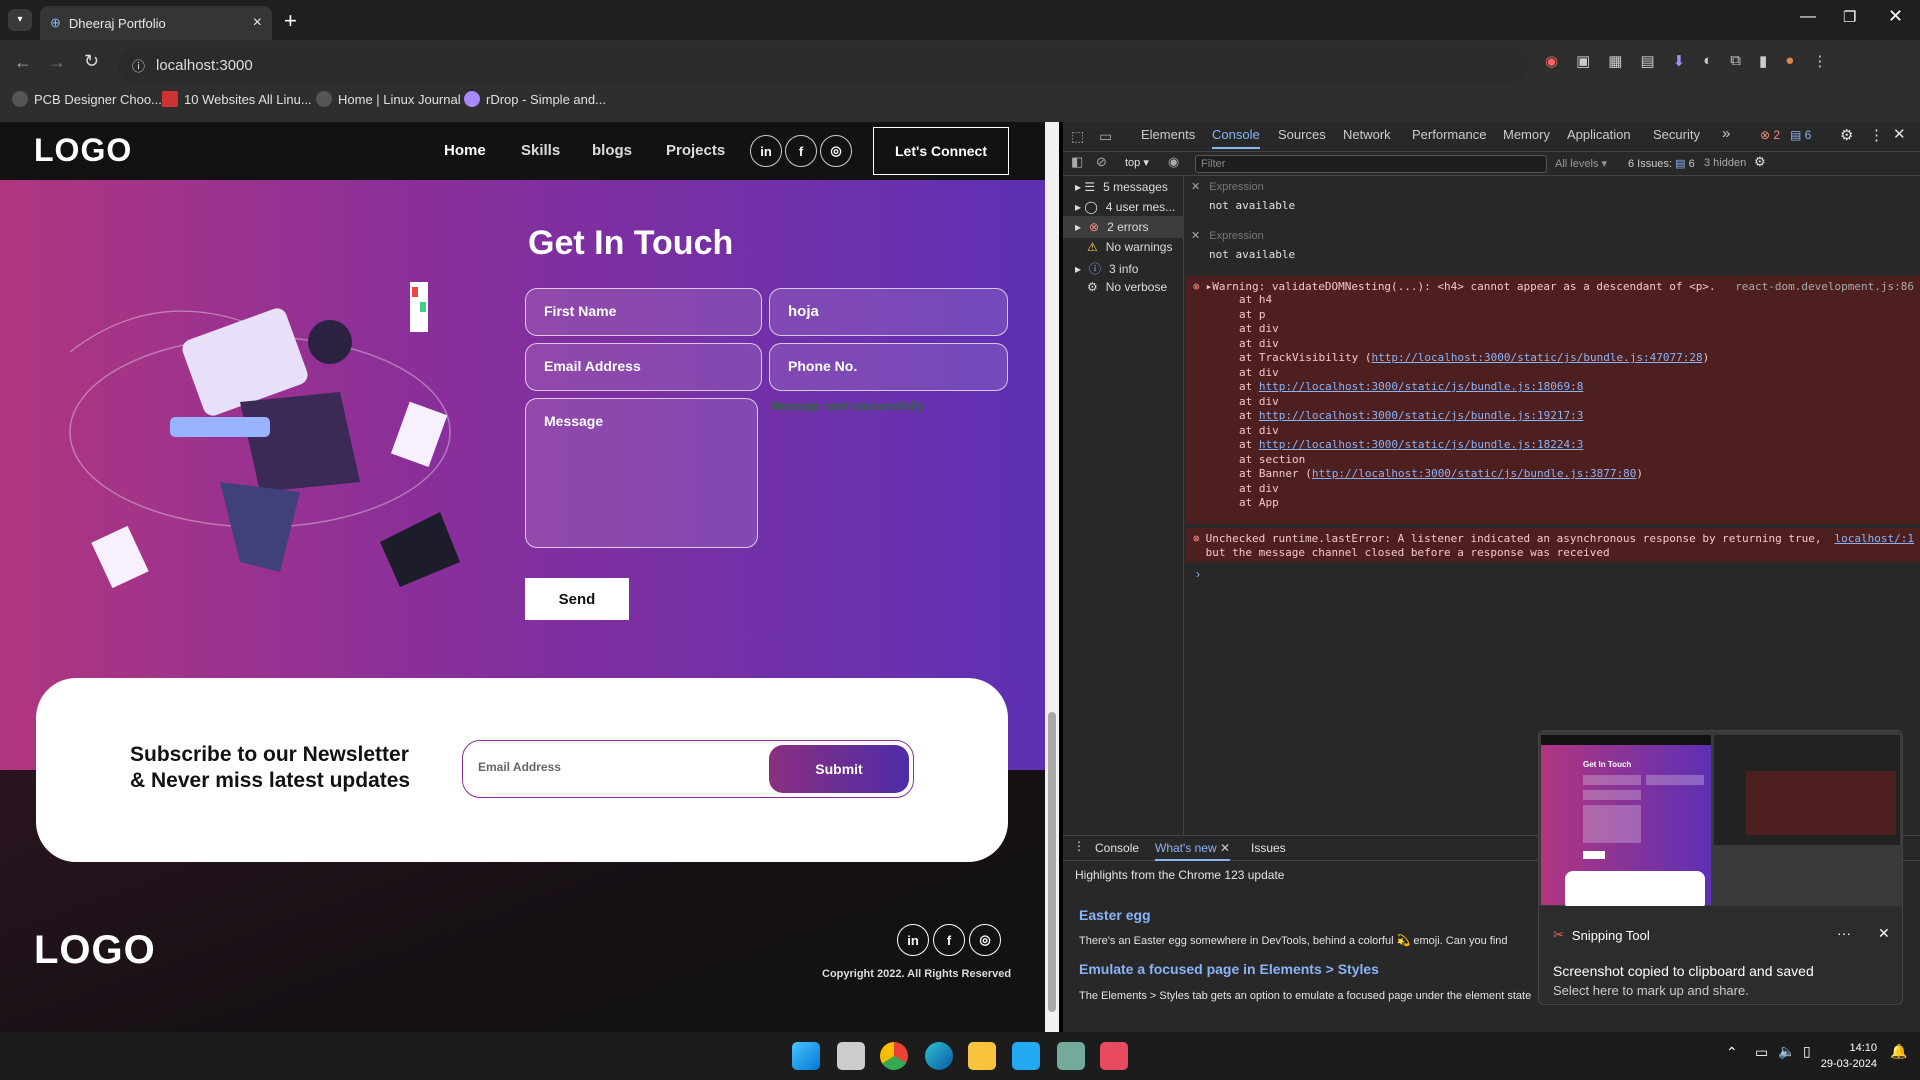 This screenshot has height=1080, width=1920. I want to click on devtools-tab-elements: Elements, so click(1168, 134).